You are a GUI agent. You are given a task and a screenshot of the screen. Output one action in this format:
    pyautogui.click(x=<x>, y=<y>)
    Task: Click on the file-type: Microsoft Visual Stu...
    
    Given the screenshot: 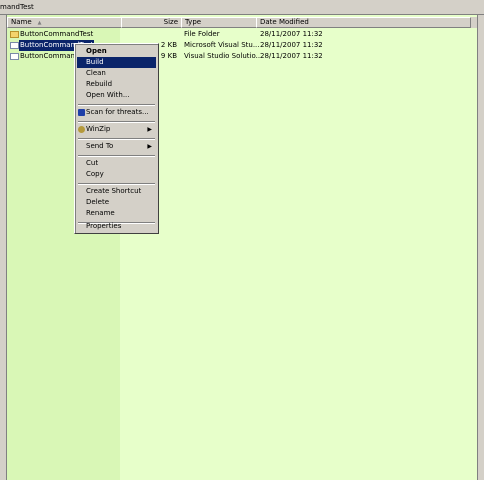 What is the action you would take?
    pyautogui.click(x=222, y=45)
    